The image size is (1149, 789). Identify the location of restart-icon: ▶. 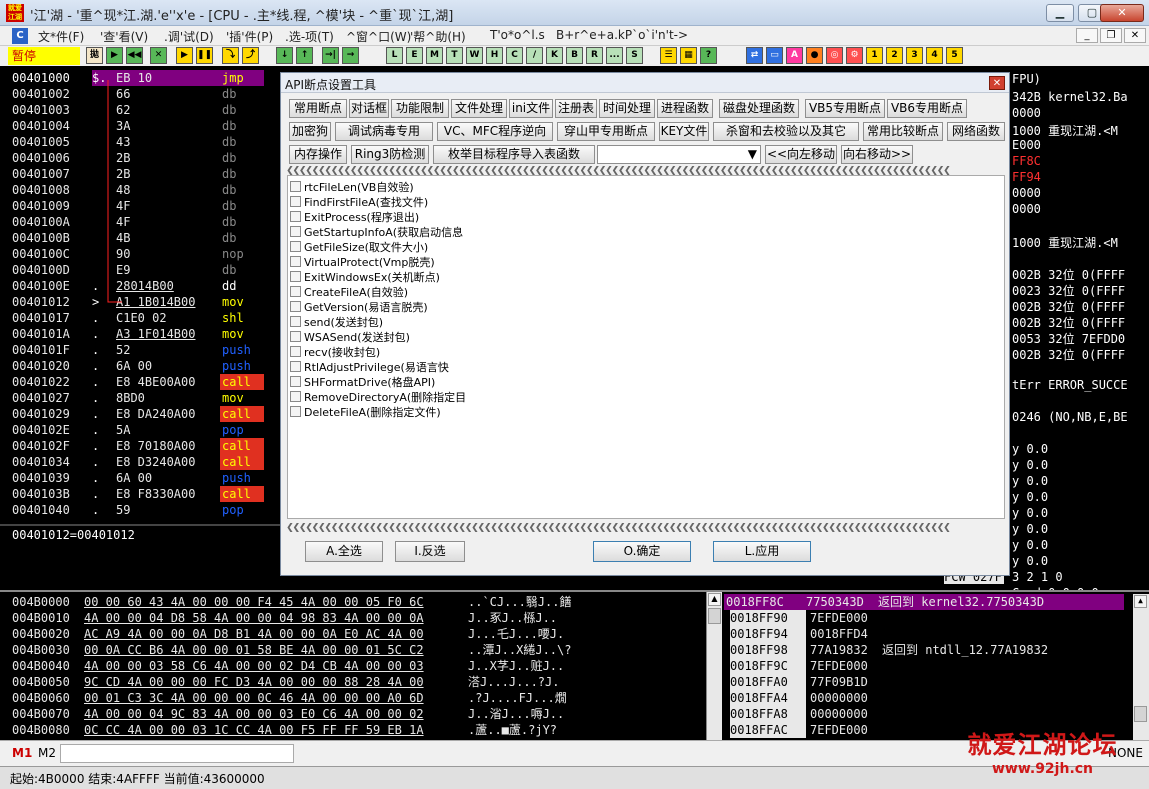
(114, 55).